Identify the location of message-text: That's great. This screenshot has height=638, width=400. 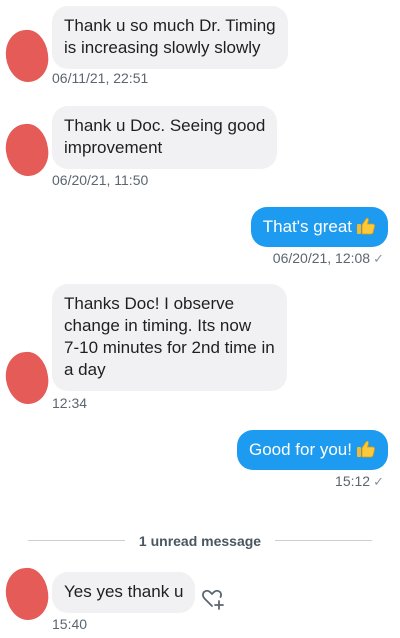
(307, 226).